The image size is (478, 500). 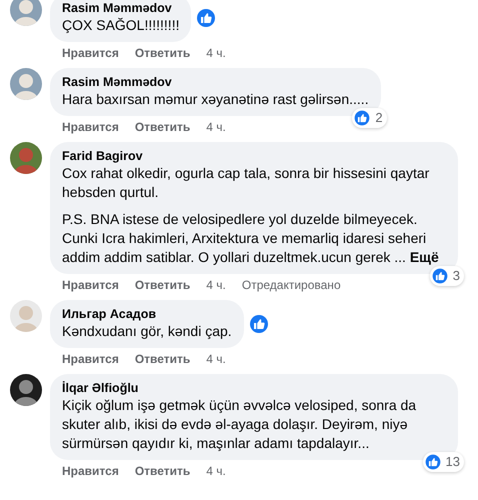 What do you see at coordinates (456, 276) in the screenshot?
I see `reaction-count: 3` at bounding box center [456, 276].